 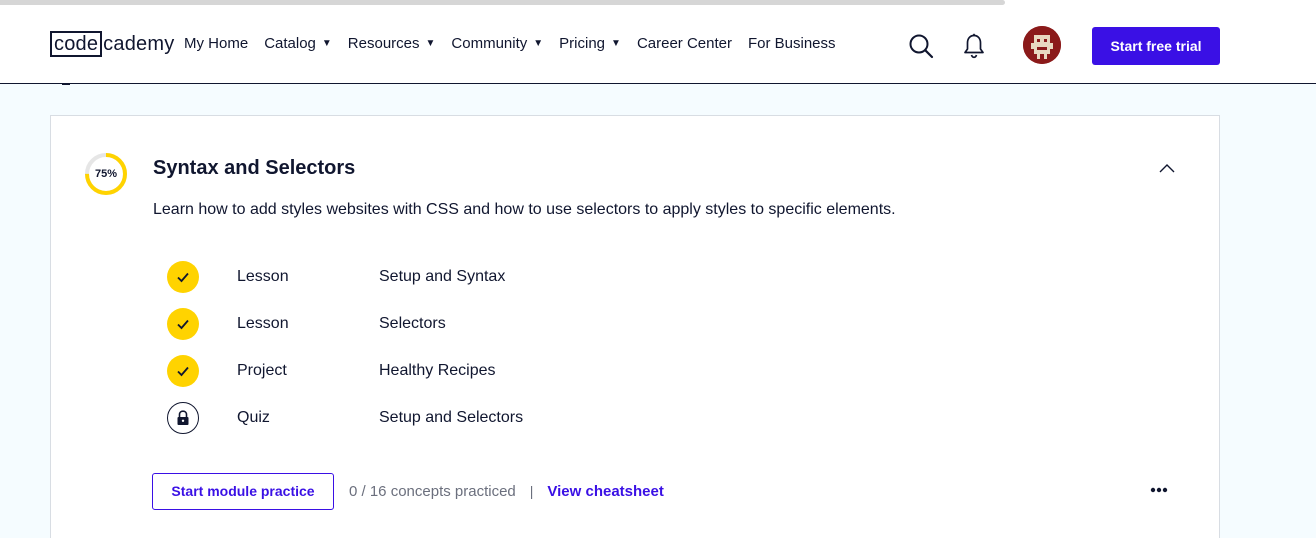 I want to click on bell-icon, so click(x=974, y=46).